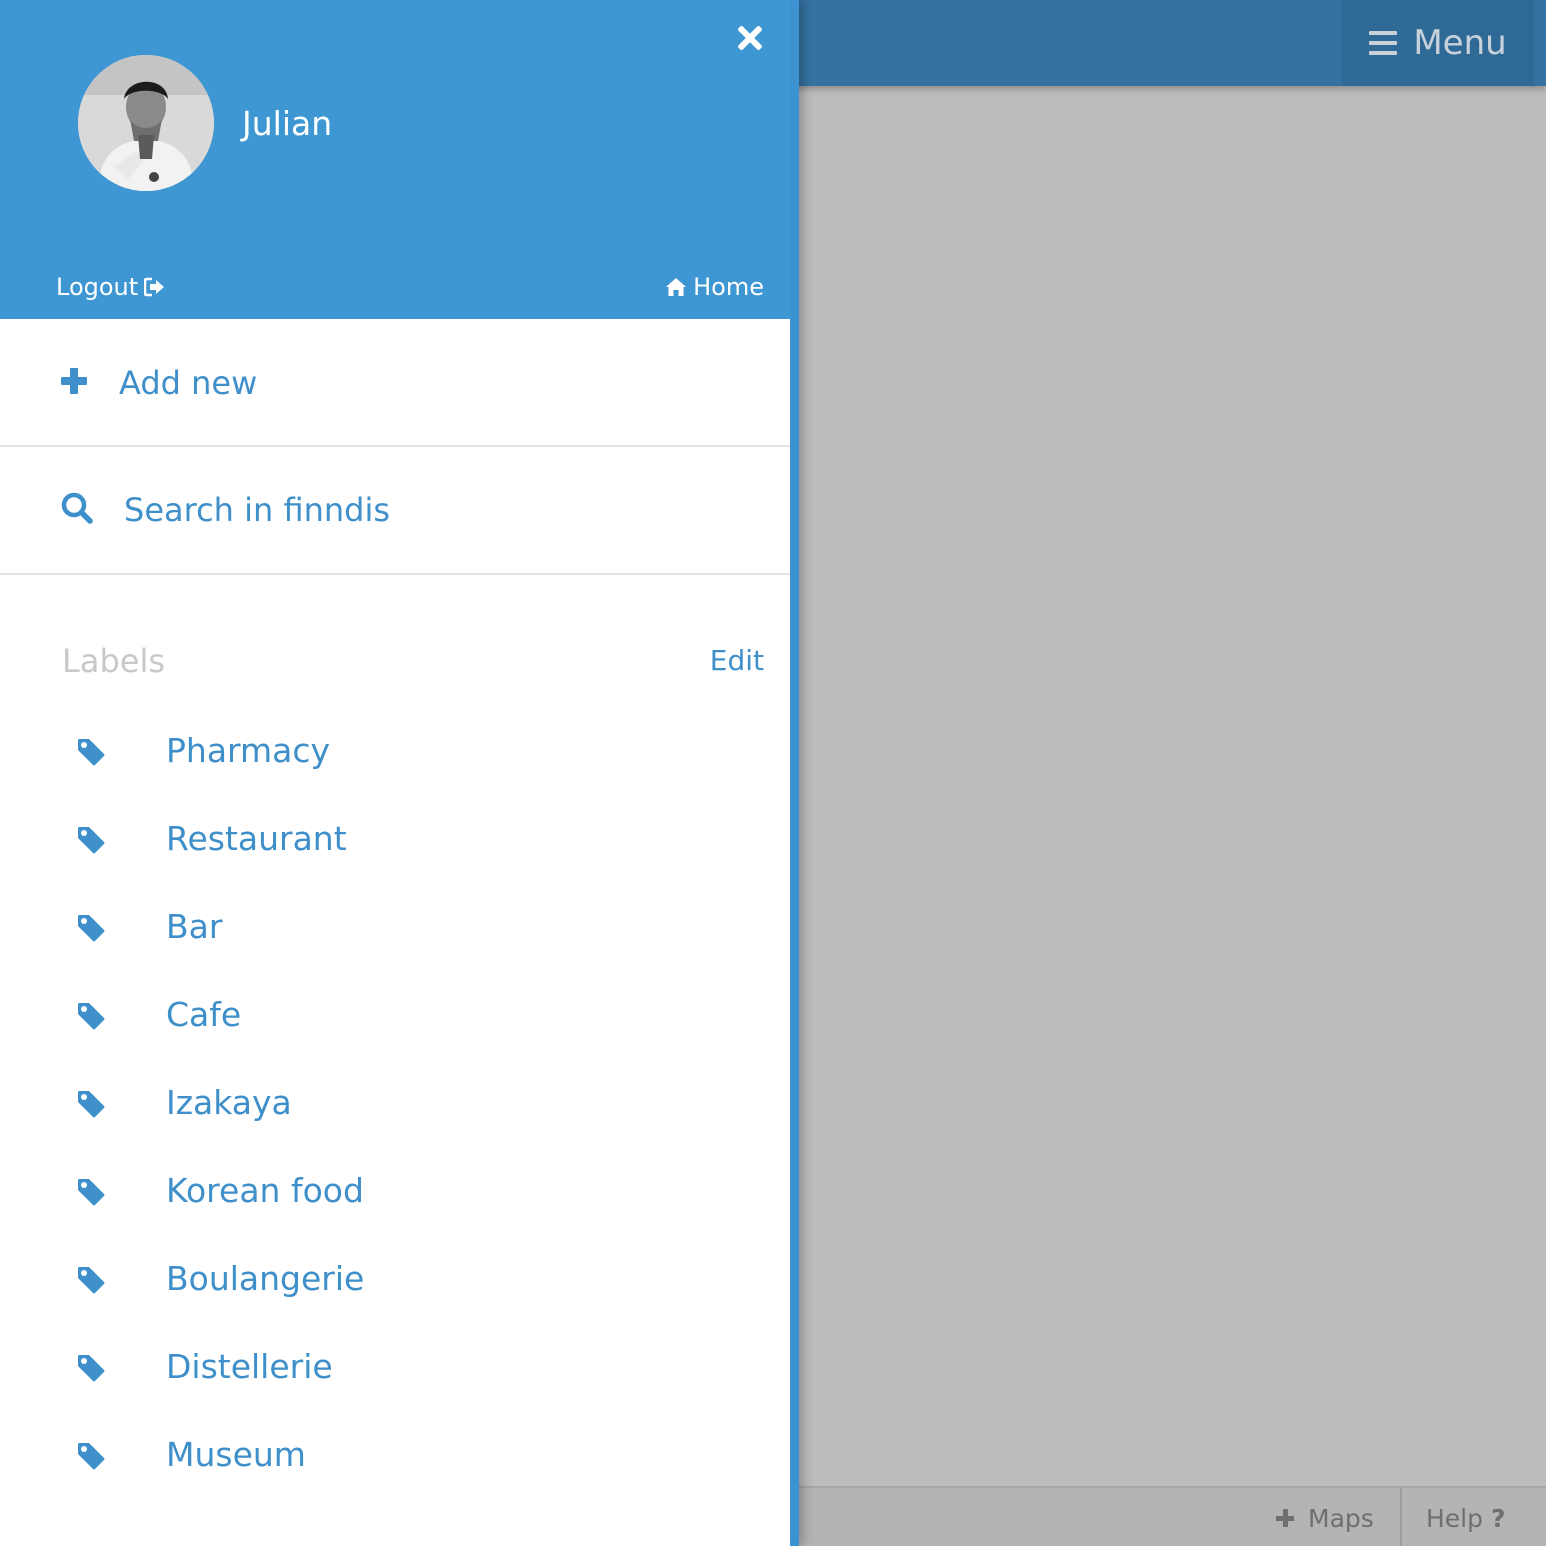 The height and width of the screenshot is (1546, 1546). Describe the element at coordinates (676, 287) in the screenshot. I see `home-icon` at that location.